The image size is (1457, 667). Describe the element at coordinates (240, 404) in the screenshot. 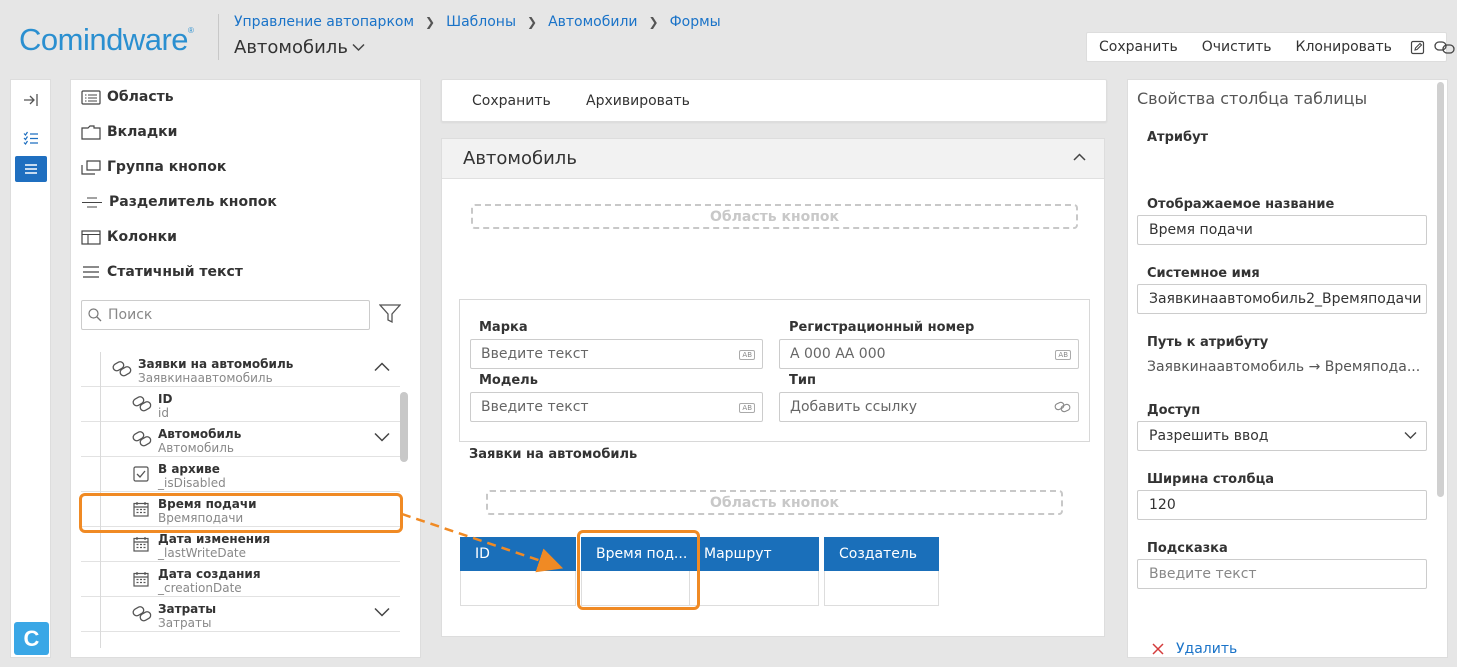

I see `tree-item: ID id` at that location.